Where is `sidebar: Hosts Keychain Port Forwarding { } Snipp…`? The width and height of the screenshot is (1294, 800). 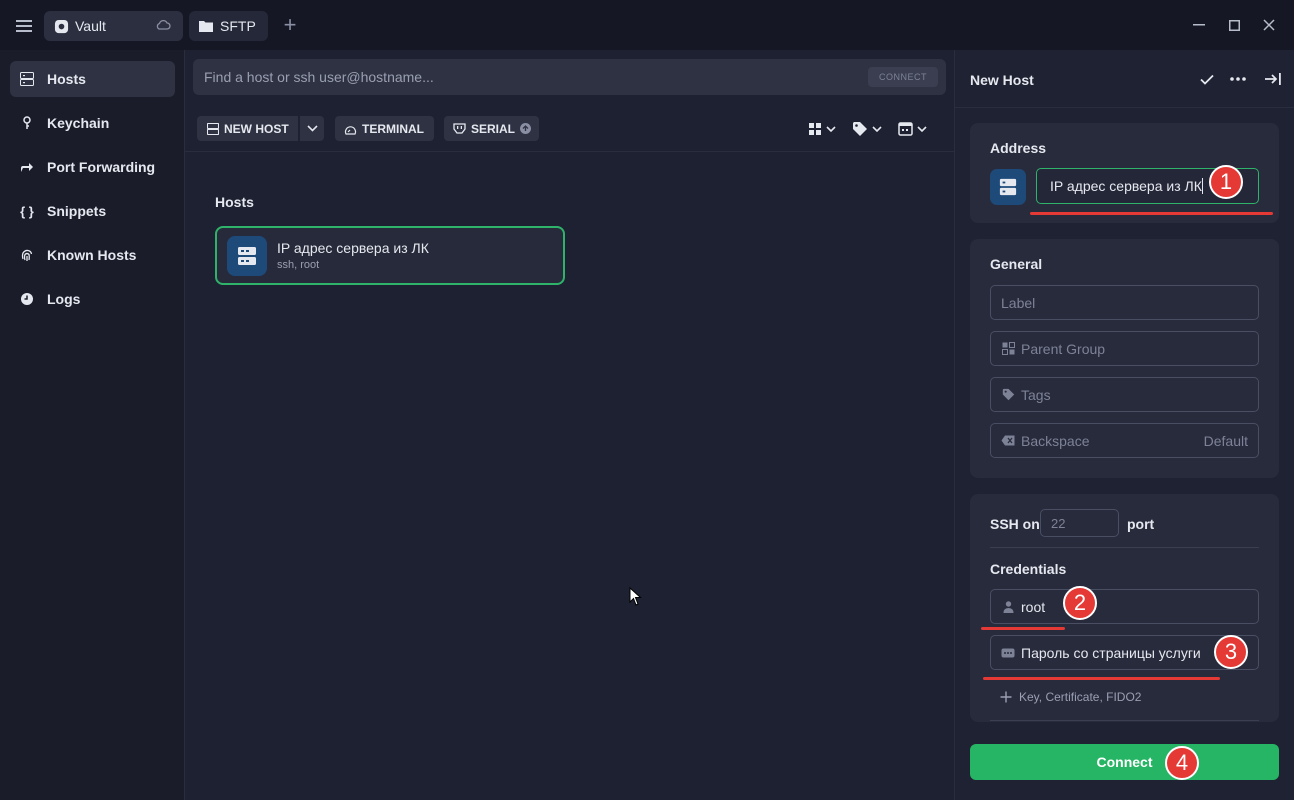 sidebar: Hosts Keychain Port Forwarding { } Snipp… is located at coordinates (92, 425).